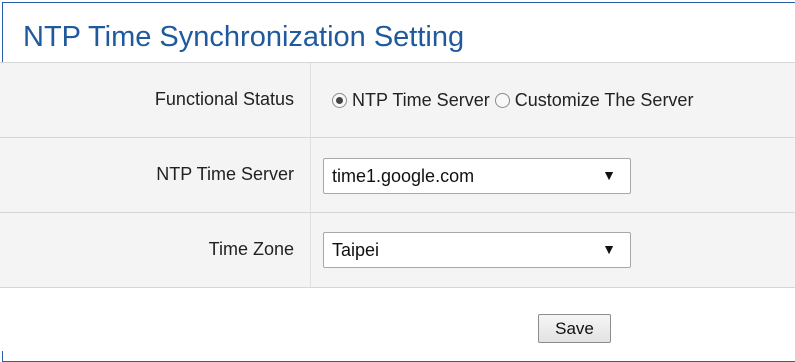 Image resolution: width=795 pixels, height=362 pixels. What do you see at coordinates (502, 100) in the screenshot?
I see `customize-server-radio` at bounding box center [502, 100].